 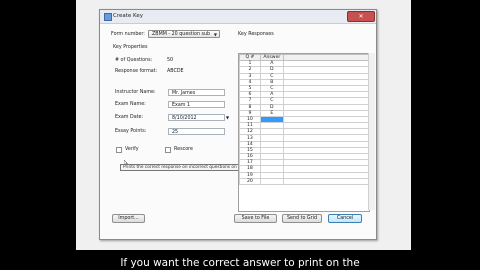 I want to click on send-to-grid-button: Send to Grid, so click(x=302, y=218).